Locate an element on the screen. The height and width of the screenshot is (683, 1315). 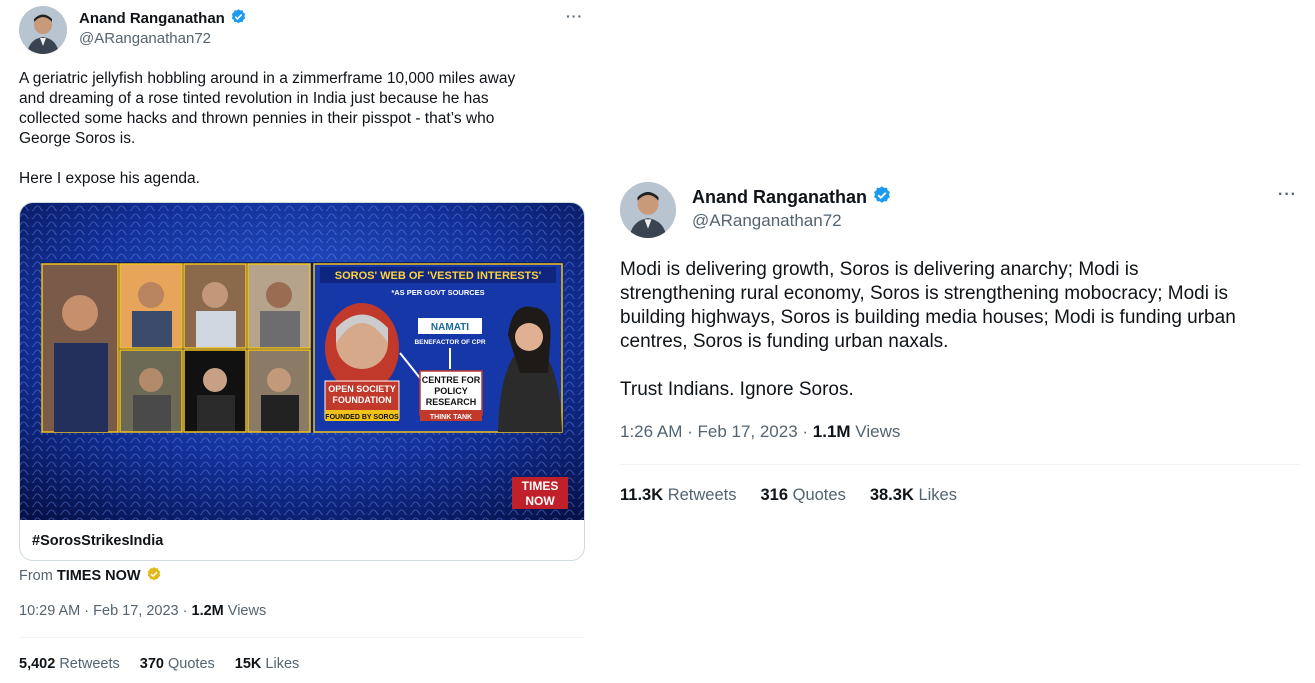
graphic-box2-line3: RESEARCH is located at coordinates (451, 402).